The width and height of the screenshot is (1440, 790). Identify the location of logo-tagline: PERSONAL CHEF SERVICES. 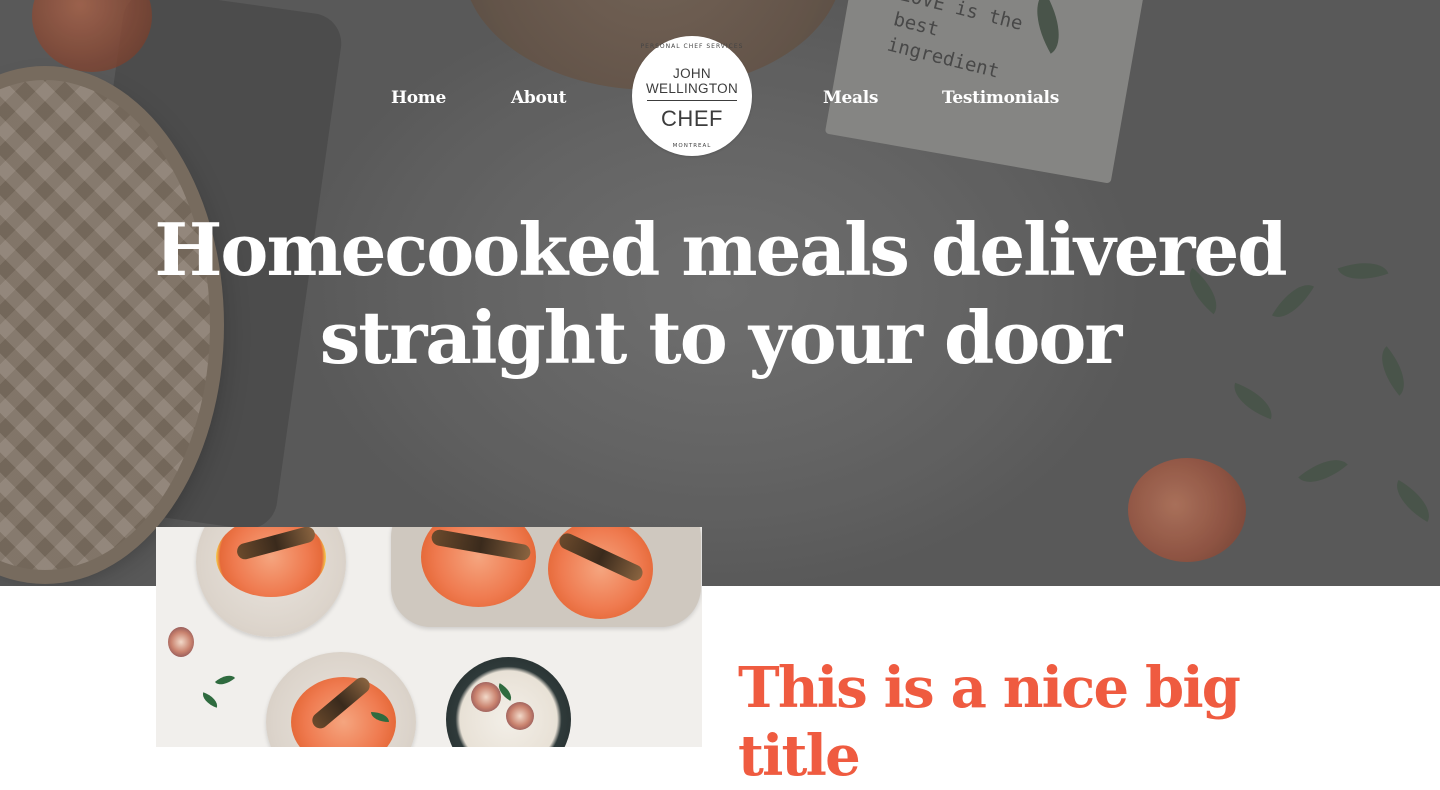
(692, 46).